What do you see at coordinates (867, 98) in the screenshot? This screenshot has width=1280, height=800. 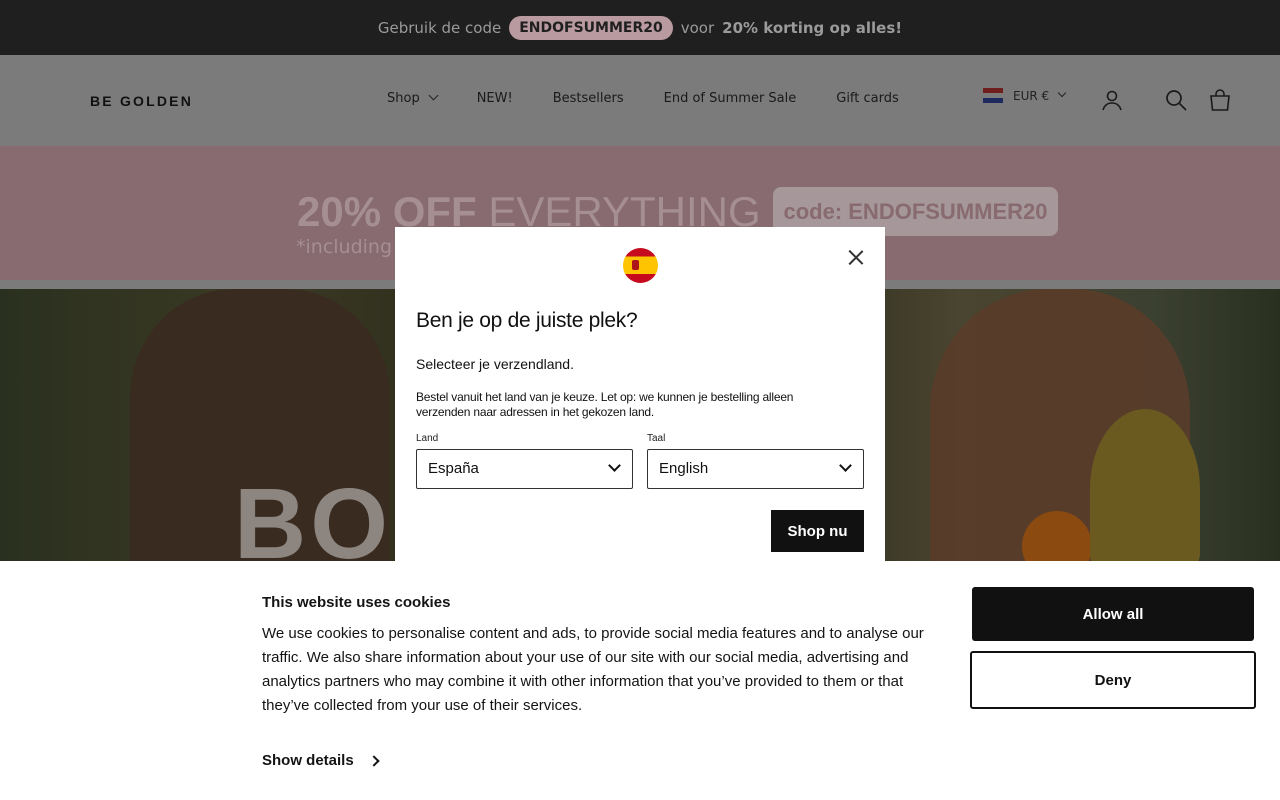 I see `nav-item-gift-cards: Gift cards` at bounding box center [867, 98].